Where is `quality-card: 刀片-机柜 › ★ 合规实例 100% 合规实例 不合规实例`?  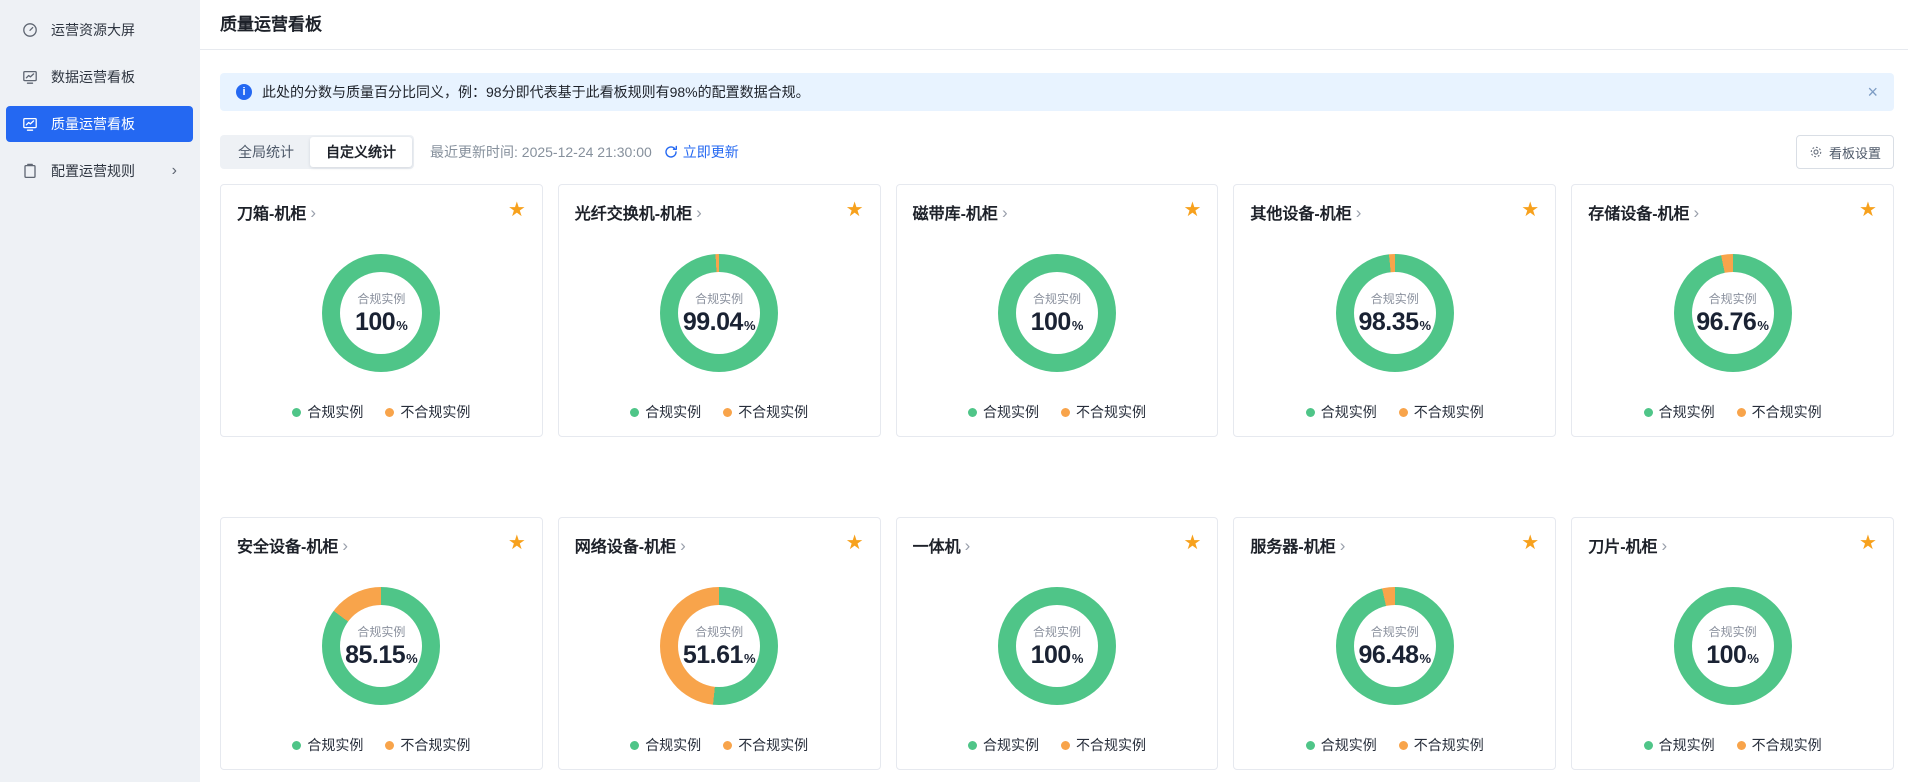 quality-card: 刀片-机柜 › ★ 合规实例 100% 合规实例 不合规实例 is located at coordinates (1732, 643).